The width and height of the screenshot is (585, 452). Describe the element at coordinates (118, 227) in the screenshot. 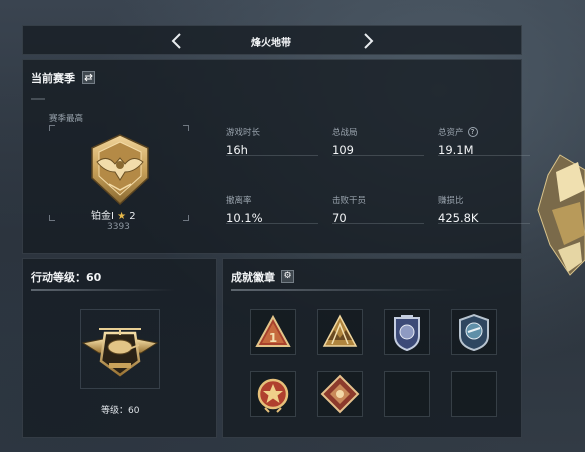

I see `rank-score: 3393` at that location.